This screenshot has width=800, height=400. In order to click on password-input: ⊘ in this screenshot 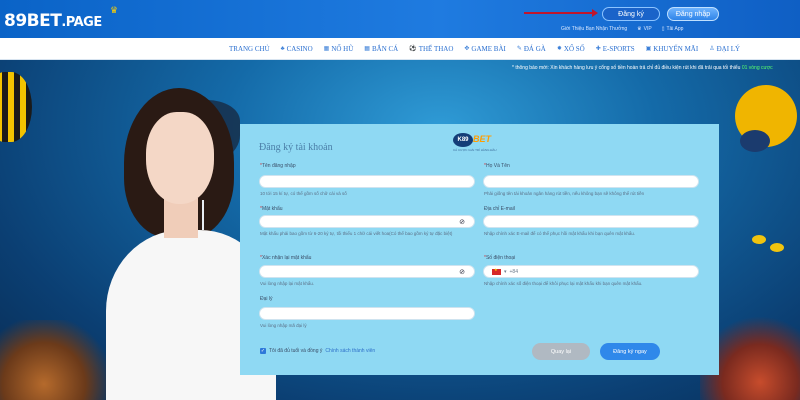, I will do `click(367, 221)`.